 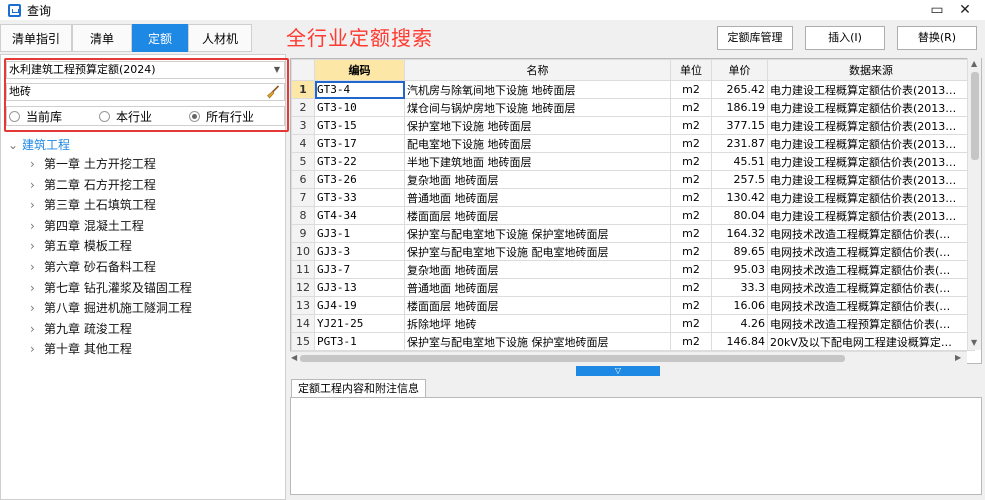 I want to click on row-number: 15, so click(x=303, y=341).